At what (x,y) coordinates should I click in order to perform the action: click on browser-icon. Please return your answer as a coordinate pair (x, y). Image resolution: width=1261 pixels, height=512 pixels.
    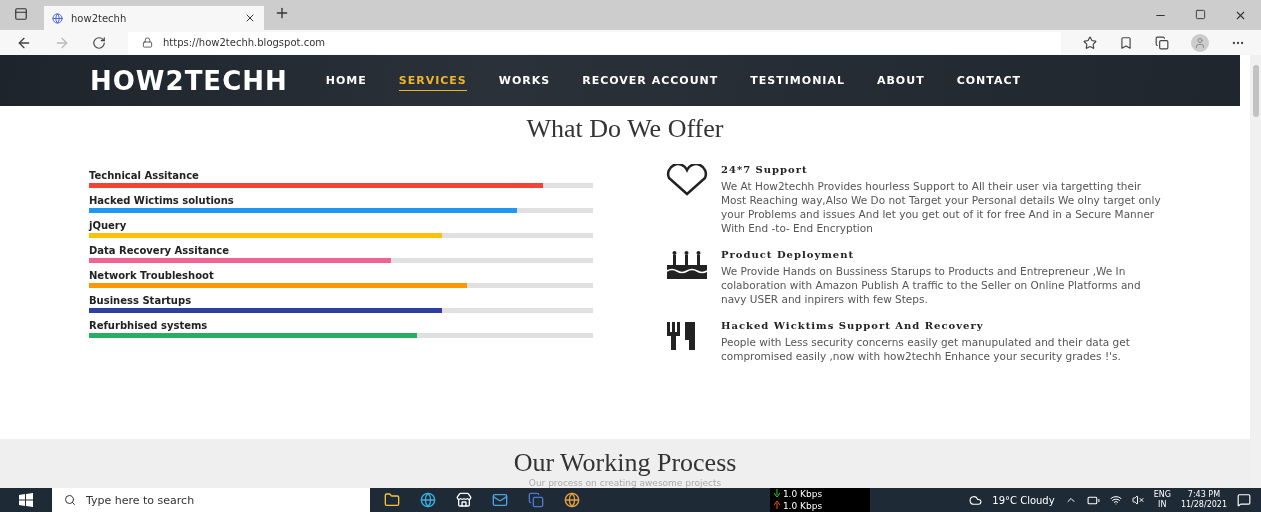
    Looking at the image, I should click on (428, 500).